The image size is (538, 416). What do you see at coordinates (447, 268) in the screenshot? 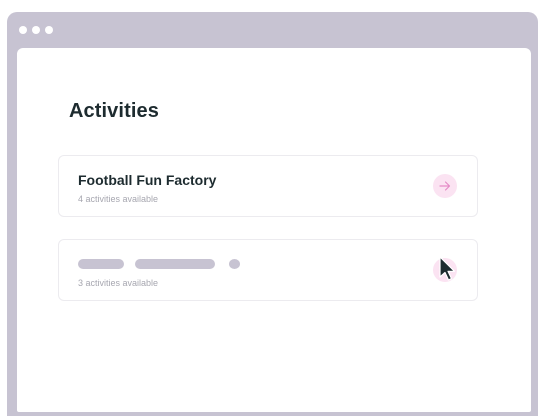
I see `cursor-arrow-icon` at bounding box center [447, 268].